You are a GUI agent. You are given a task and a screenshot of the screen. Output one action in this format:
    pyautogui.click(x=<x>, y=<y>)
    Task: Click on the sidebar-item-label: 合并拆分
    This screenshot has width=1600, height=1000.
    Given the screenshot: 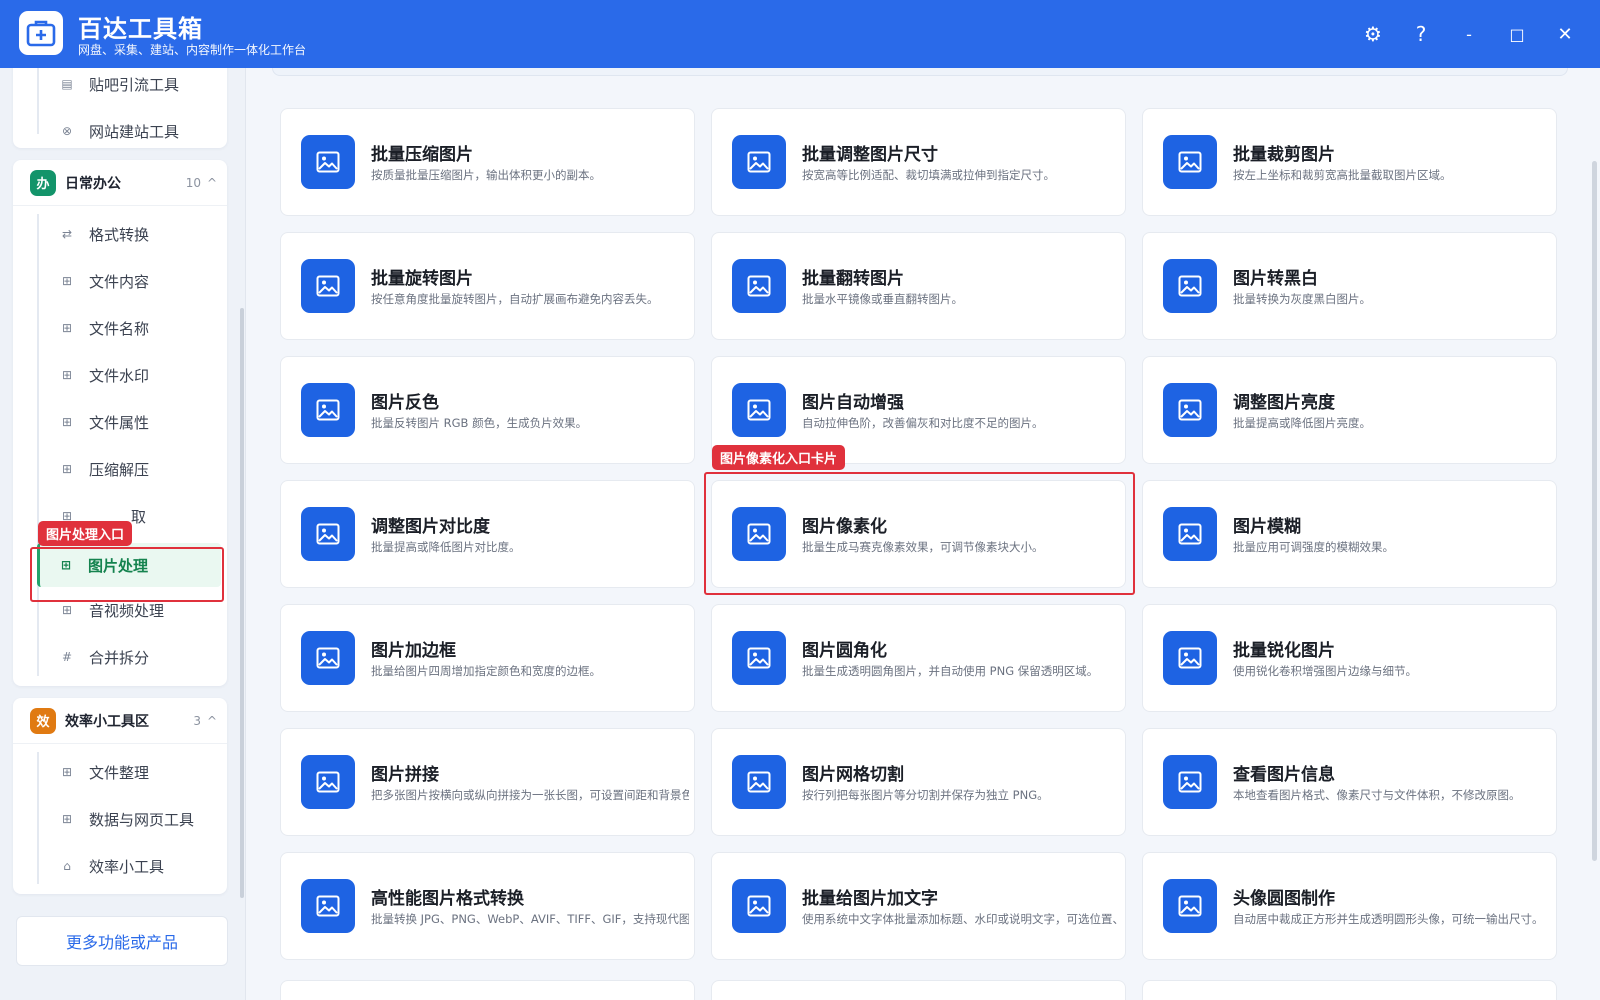 What is the action you would take?
    pyautogui.click(x=119, y=657)
    